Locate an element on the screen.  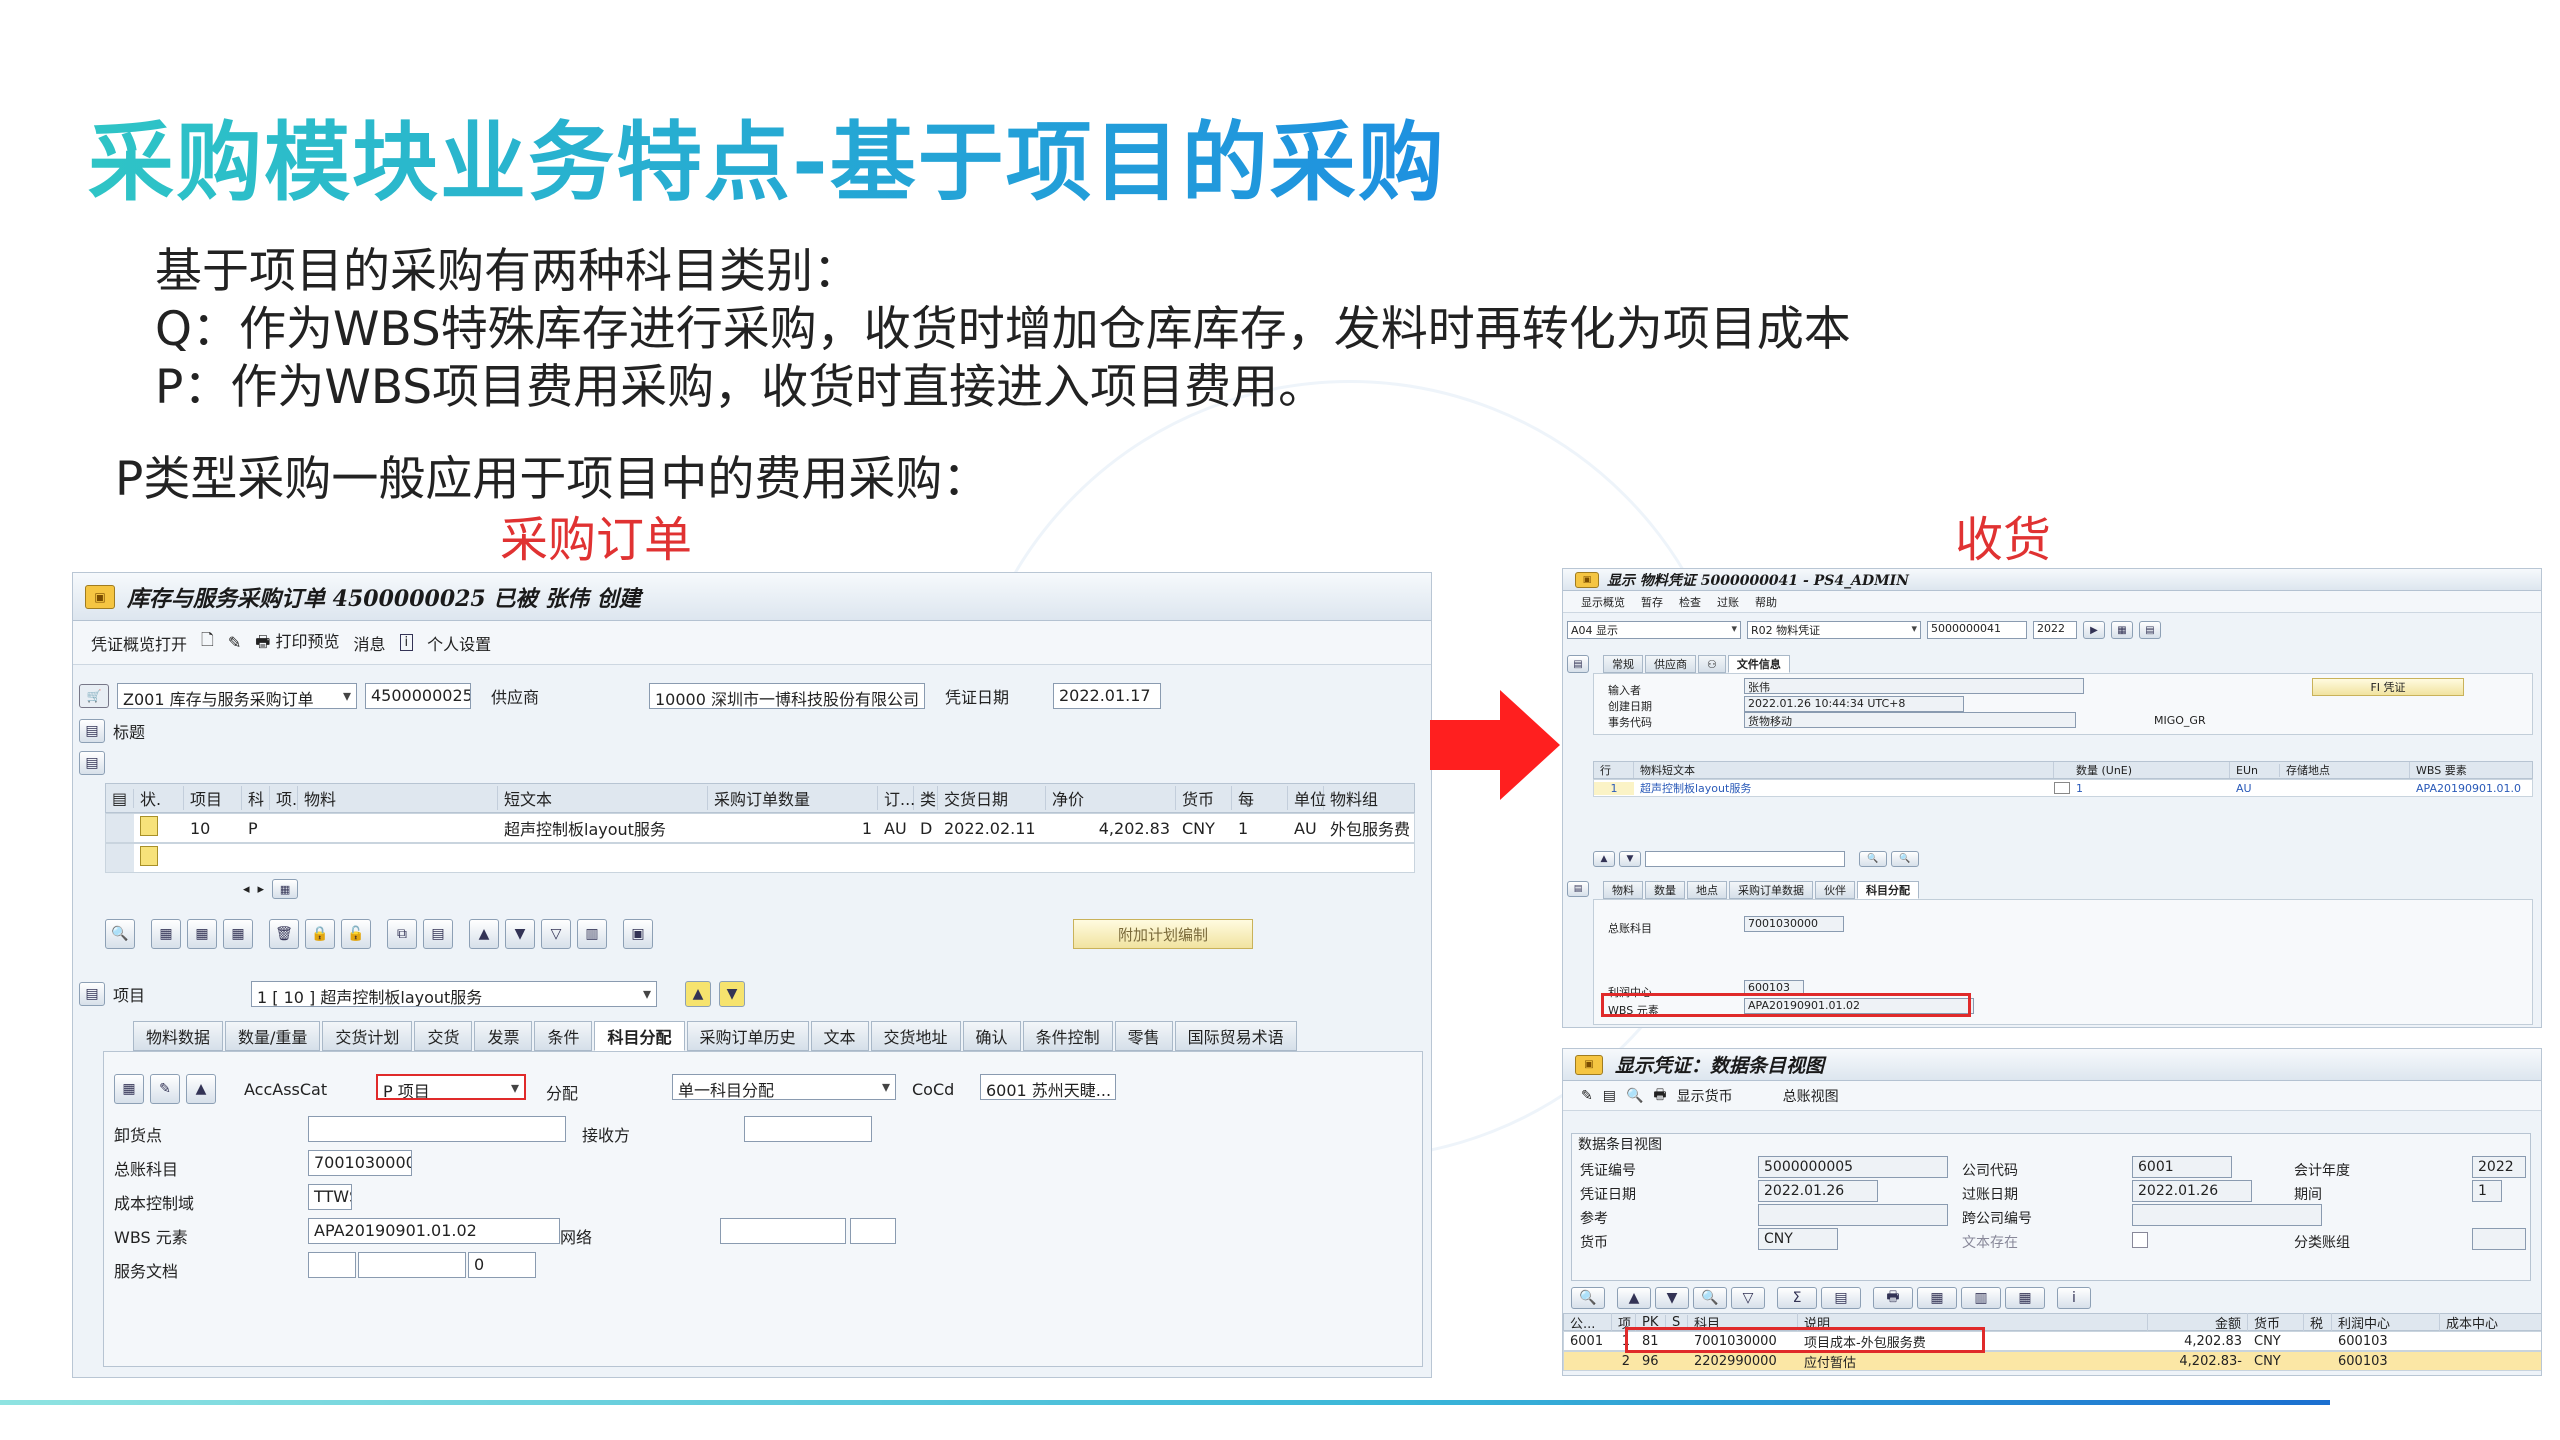
filter-icon: ▼ is located at coordinates (520, 934).